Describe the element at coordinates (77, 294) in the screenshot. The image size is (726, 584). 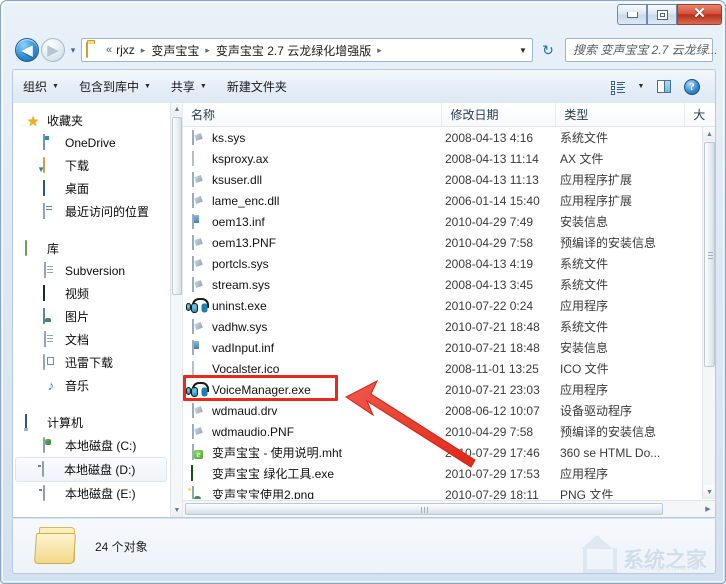
I see `sidebar-item-label: 视频` at that location.